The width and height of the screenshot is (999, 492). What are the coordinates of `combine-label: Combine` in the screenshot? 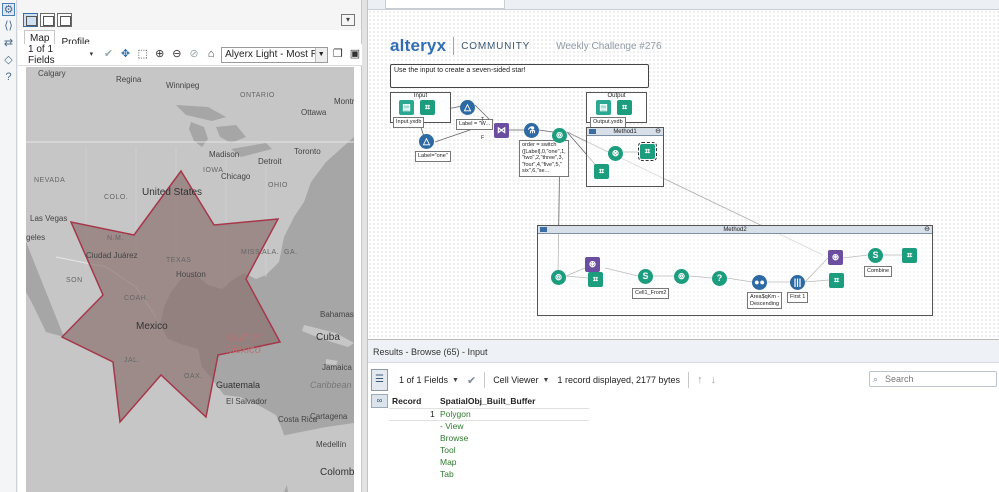 It's located at (878, 271).